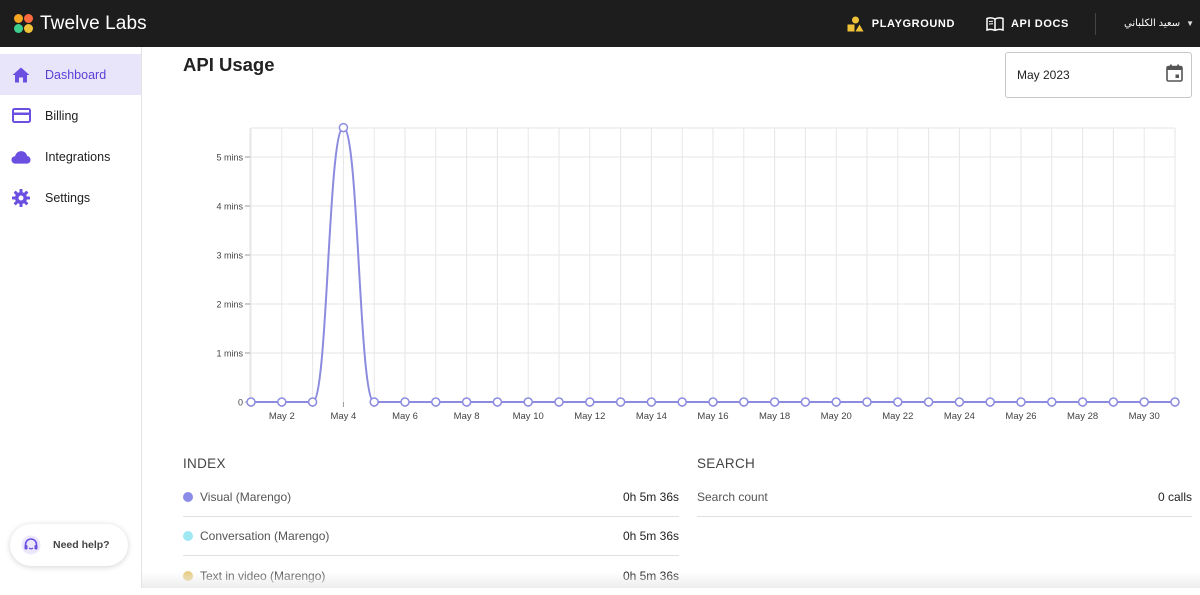 The image size is (1200, 595). Describe the element at coordinates (21, 75) in the screenshot. I see `home-icon` at that location.